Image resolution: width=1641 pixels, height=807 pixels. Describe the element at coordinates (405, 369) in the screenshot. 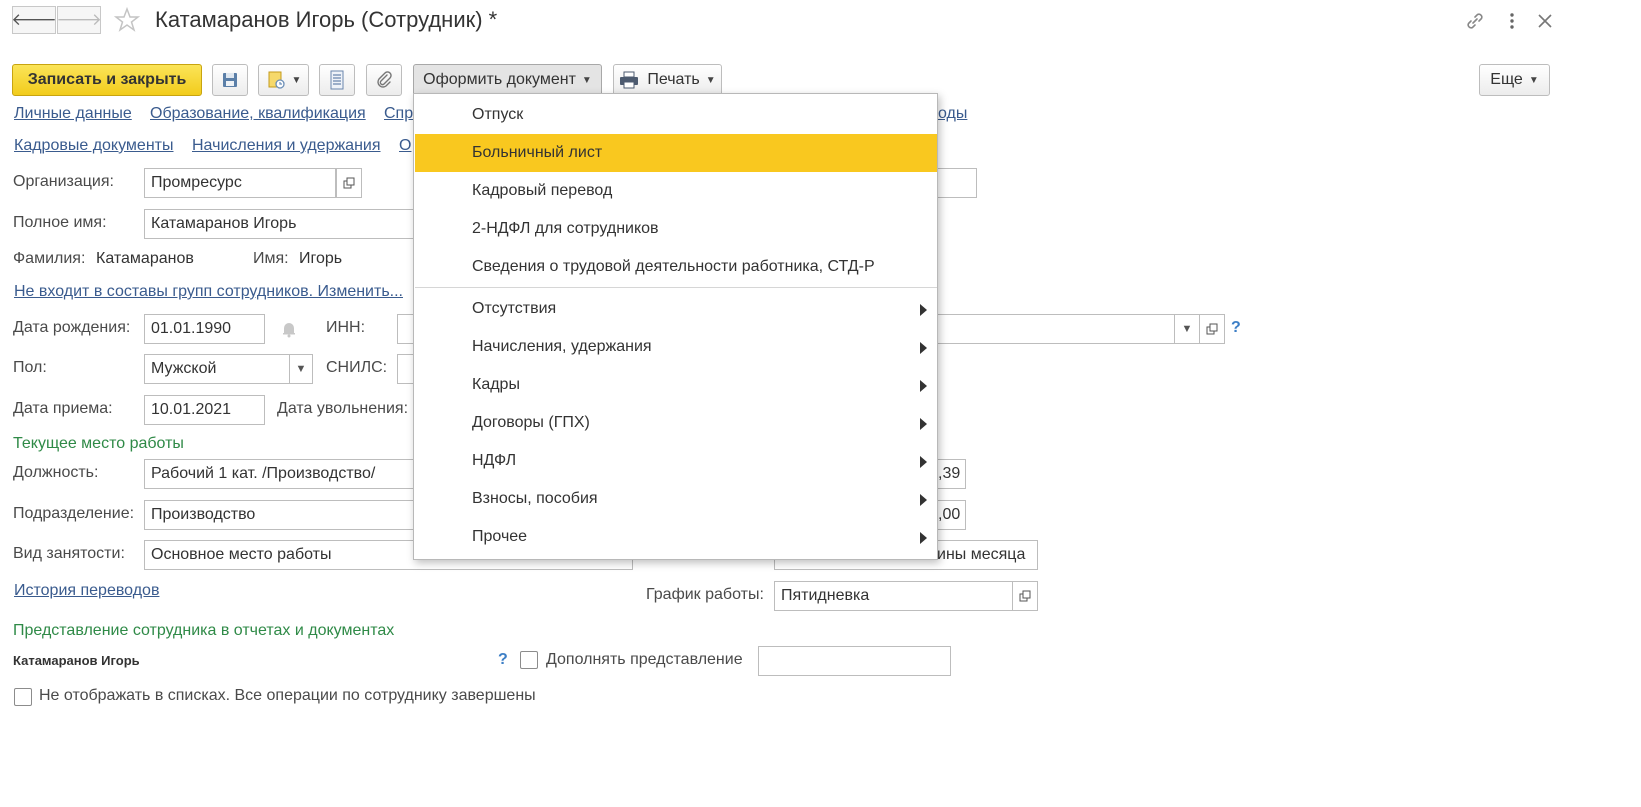

I see `snils-field` at that location.